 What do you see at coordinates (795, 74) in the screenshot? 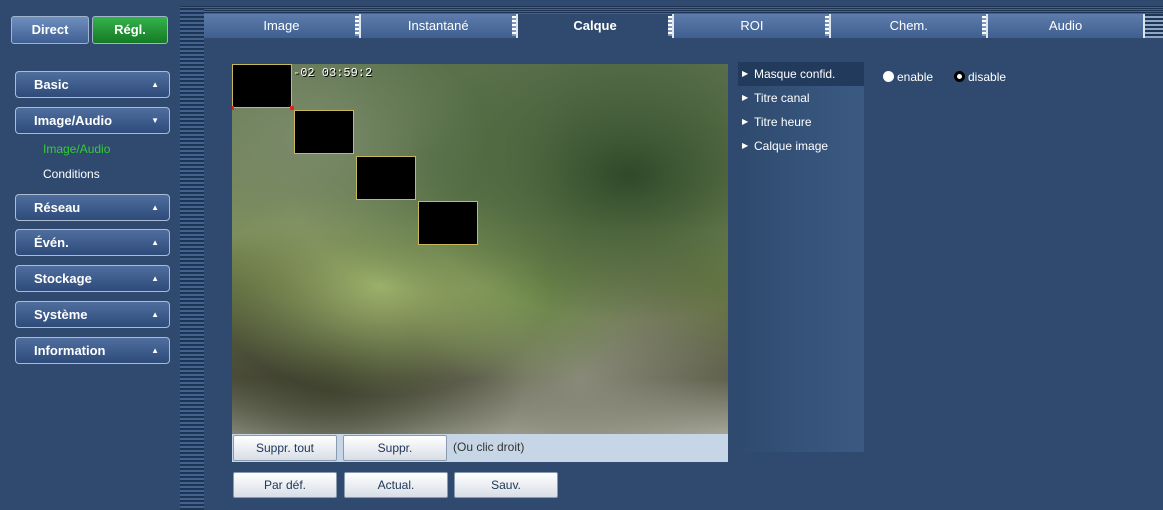
I see `submenu-label: Masque confid.` at bounding box center [795, 74].